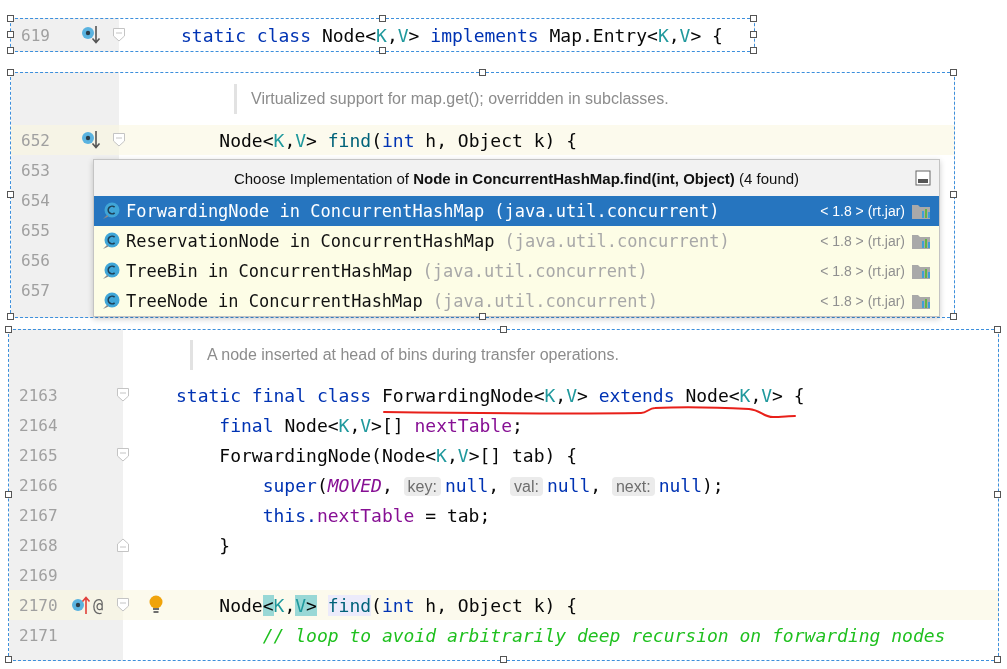 The height and width of the screenshot is (669, 1007). I want to click on doc-comment: A node inserted at head of bins during transfer operations., so click(404, 355).